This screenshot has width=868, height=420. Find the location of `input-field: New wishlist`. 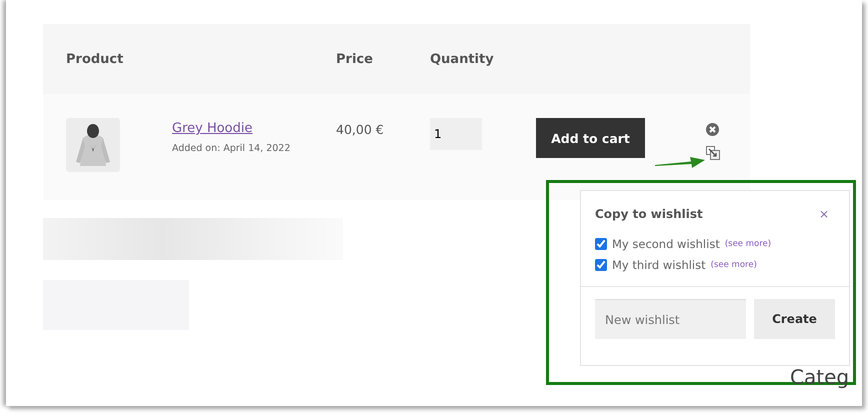

input-field: New wishlist is located at coordinates (670, 319).